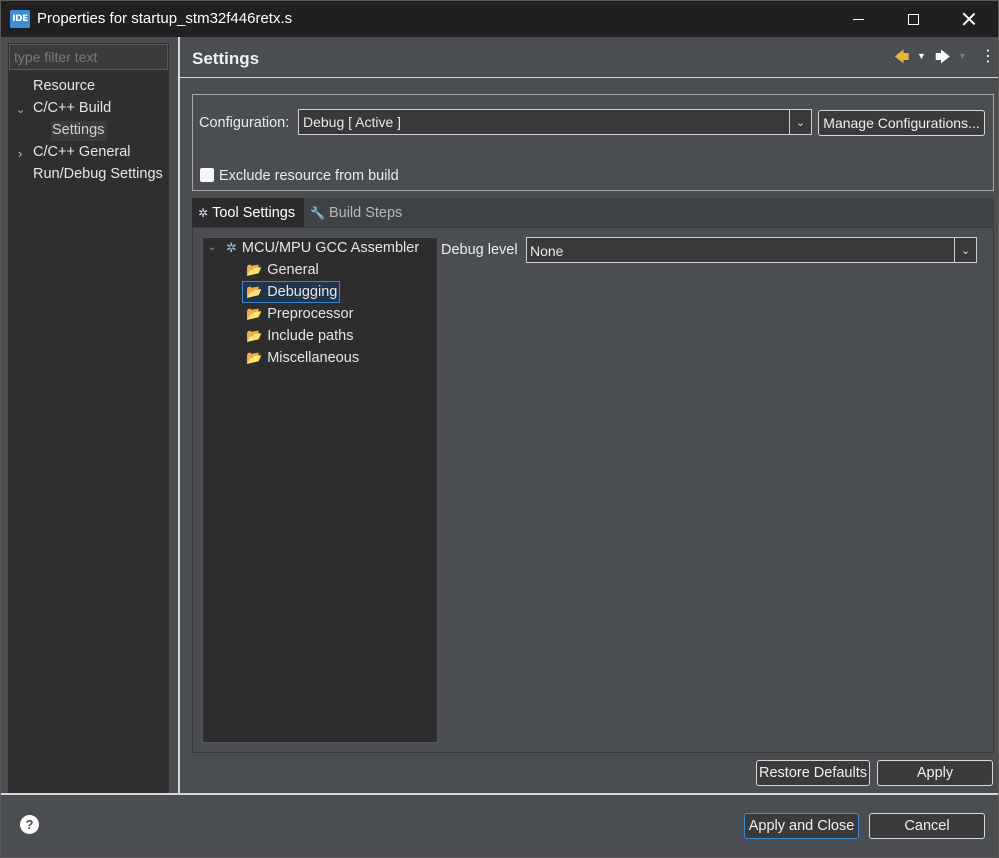  I want to click on configuration-select: Debug [ Active ] ⌄, so click(555, 122).